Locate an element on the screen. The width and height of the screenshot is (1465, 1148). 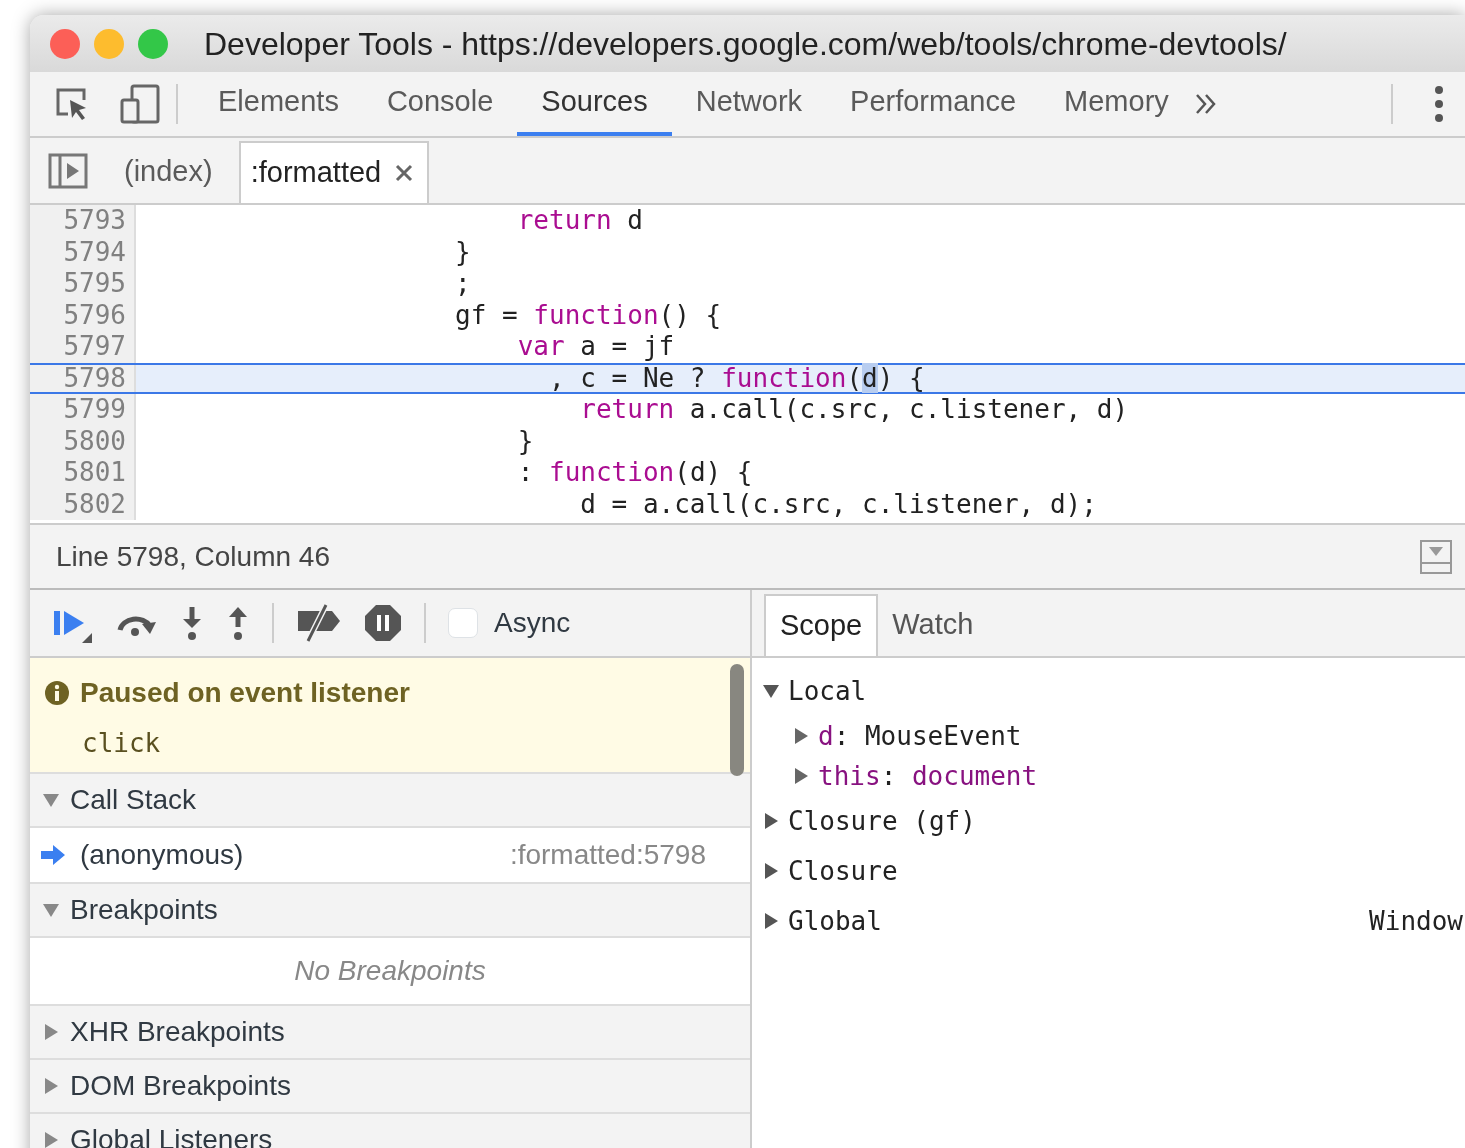
deactivate-breakpoints-icon is located at coordinates (319, 623).